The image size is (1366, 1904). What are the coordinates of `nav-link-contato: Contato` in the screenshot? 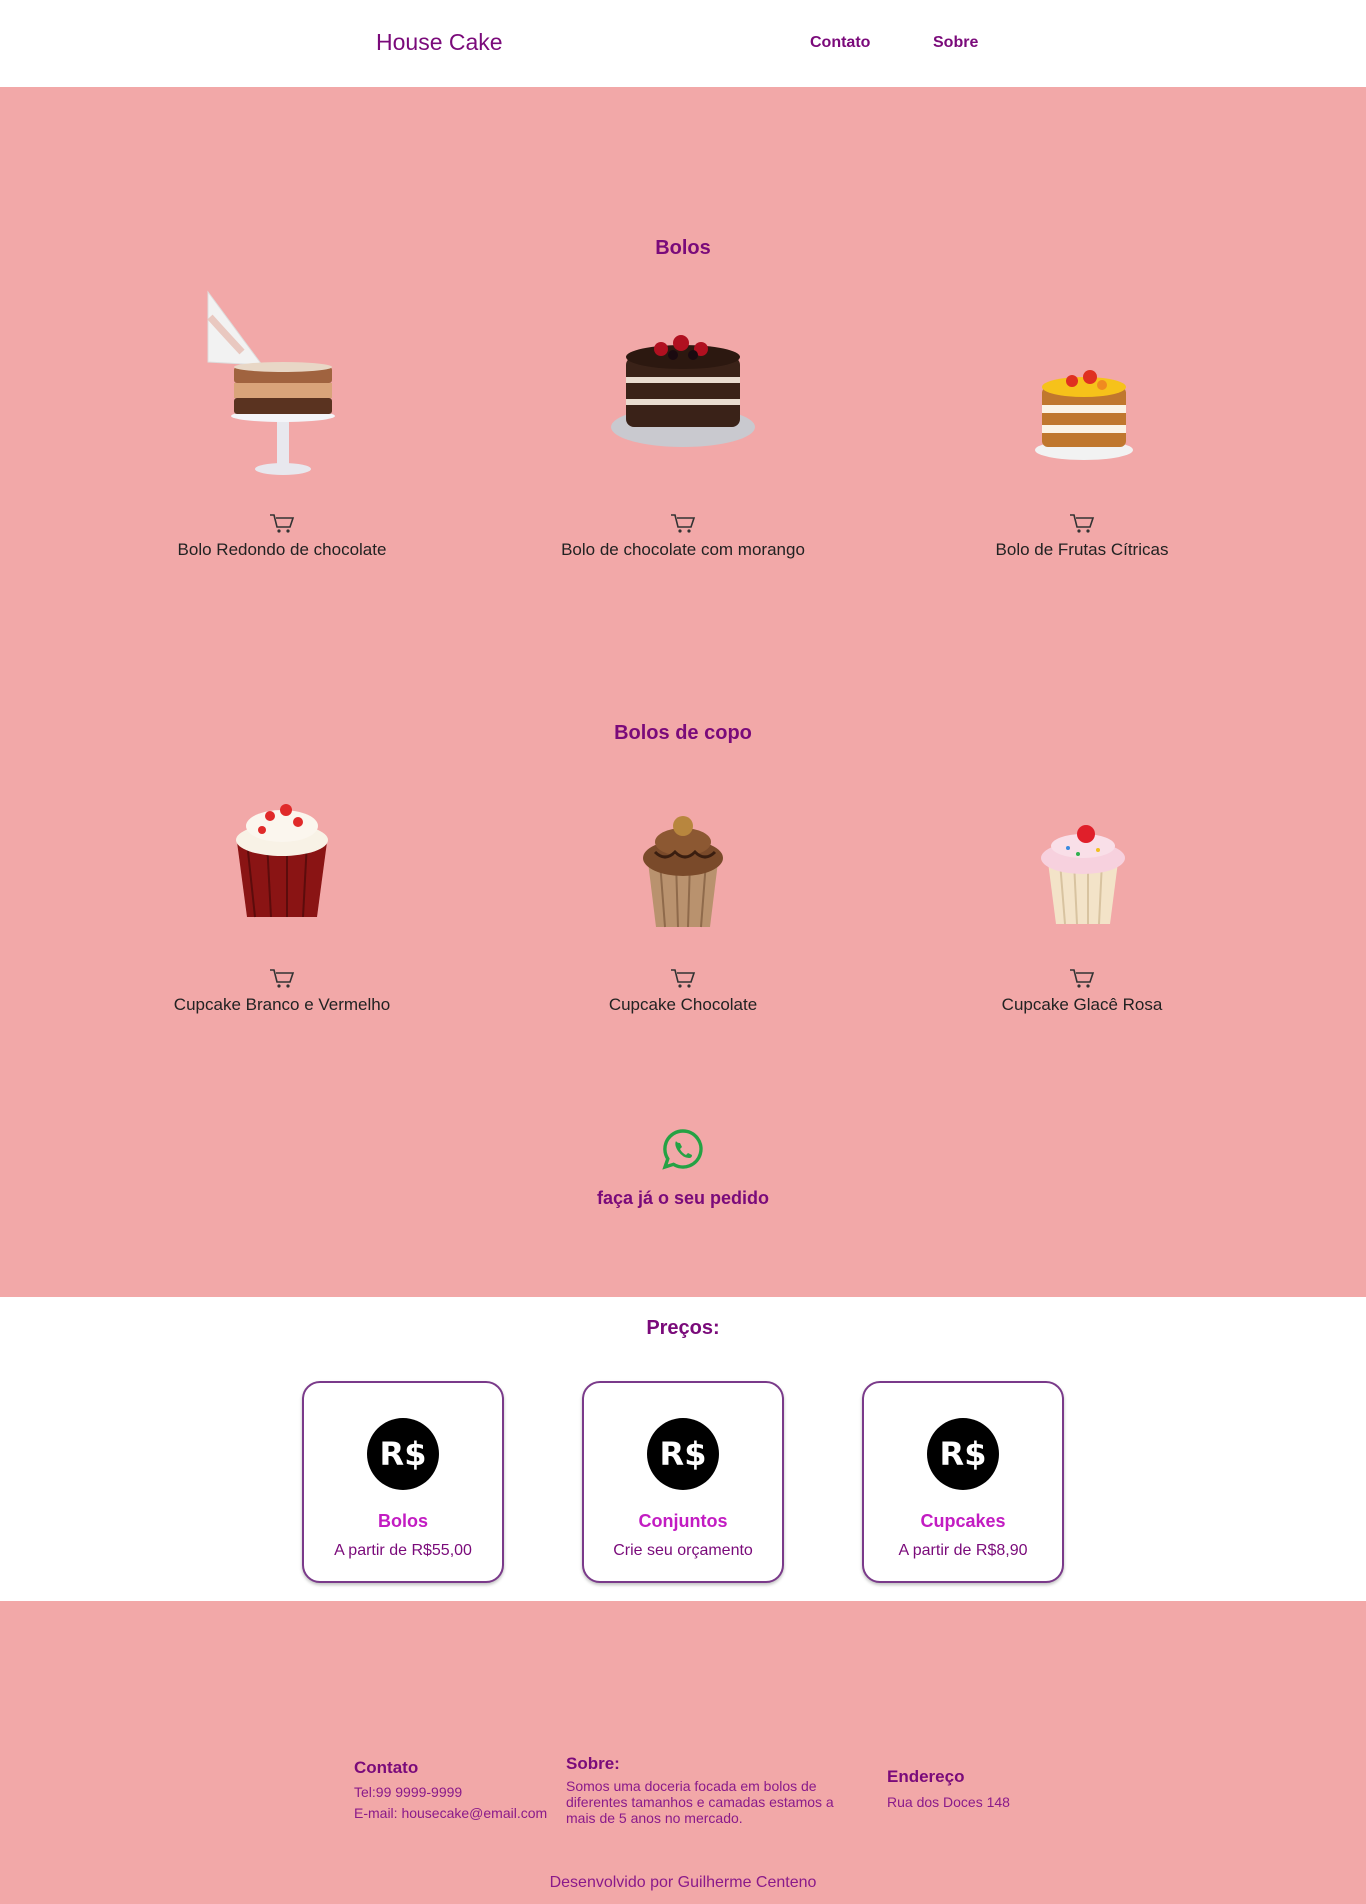 It's located at (840, 43).